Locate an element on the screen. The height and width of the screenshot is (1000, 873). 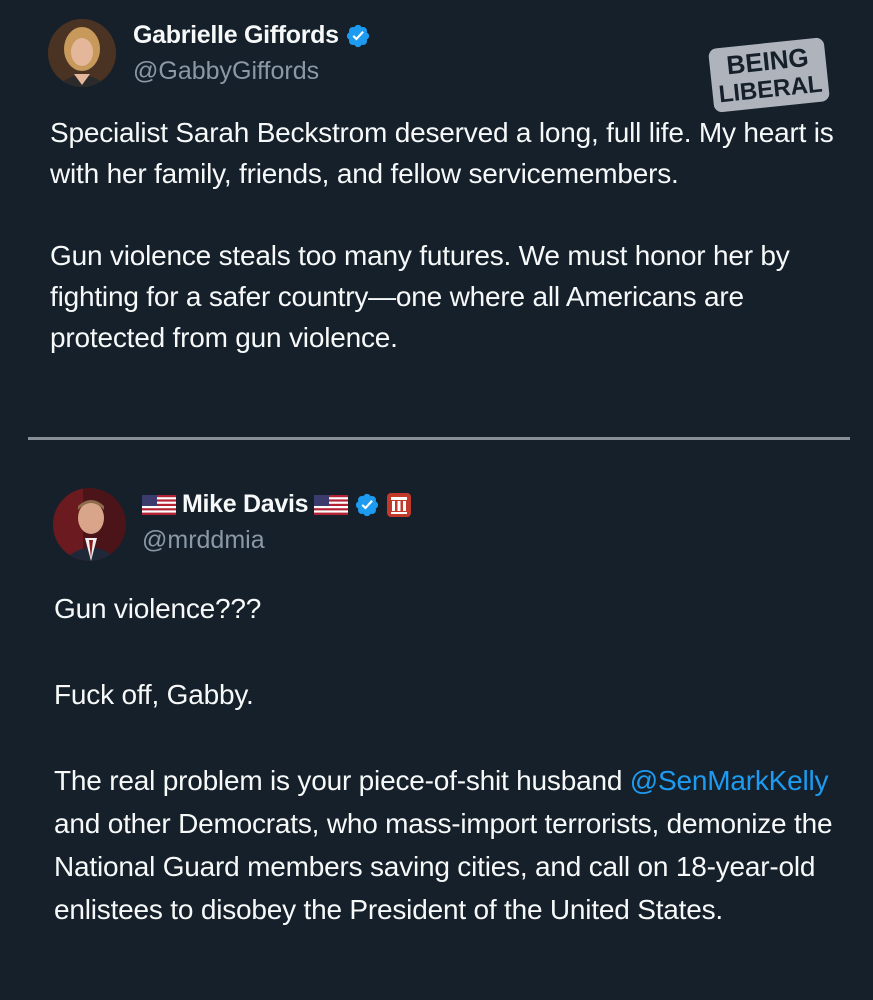
author-name-row: Mike Davis is located at coordinates (277, 504).